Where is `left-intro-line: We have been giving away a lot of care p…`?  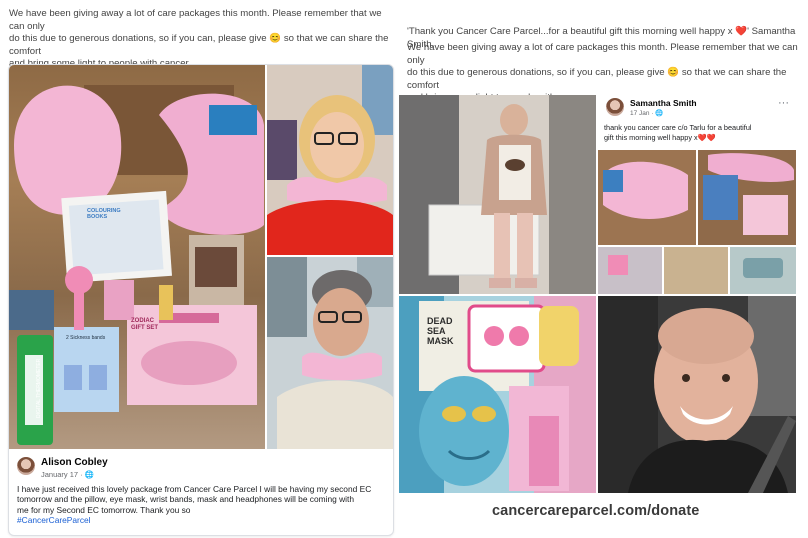 left-intro-line: We have been giving away a lot of care p… is located at coordinates (195, 20).